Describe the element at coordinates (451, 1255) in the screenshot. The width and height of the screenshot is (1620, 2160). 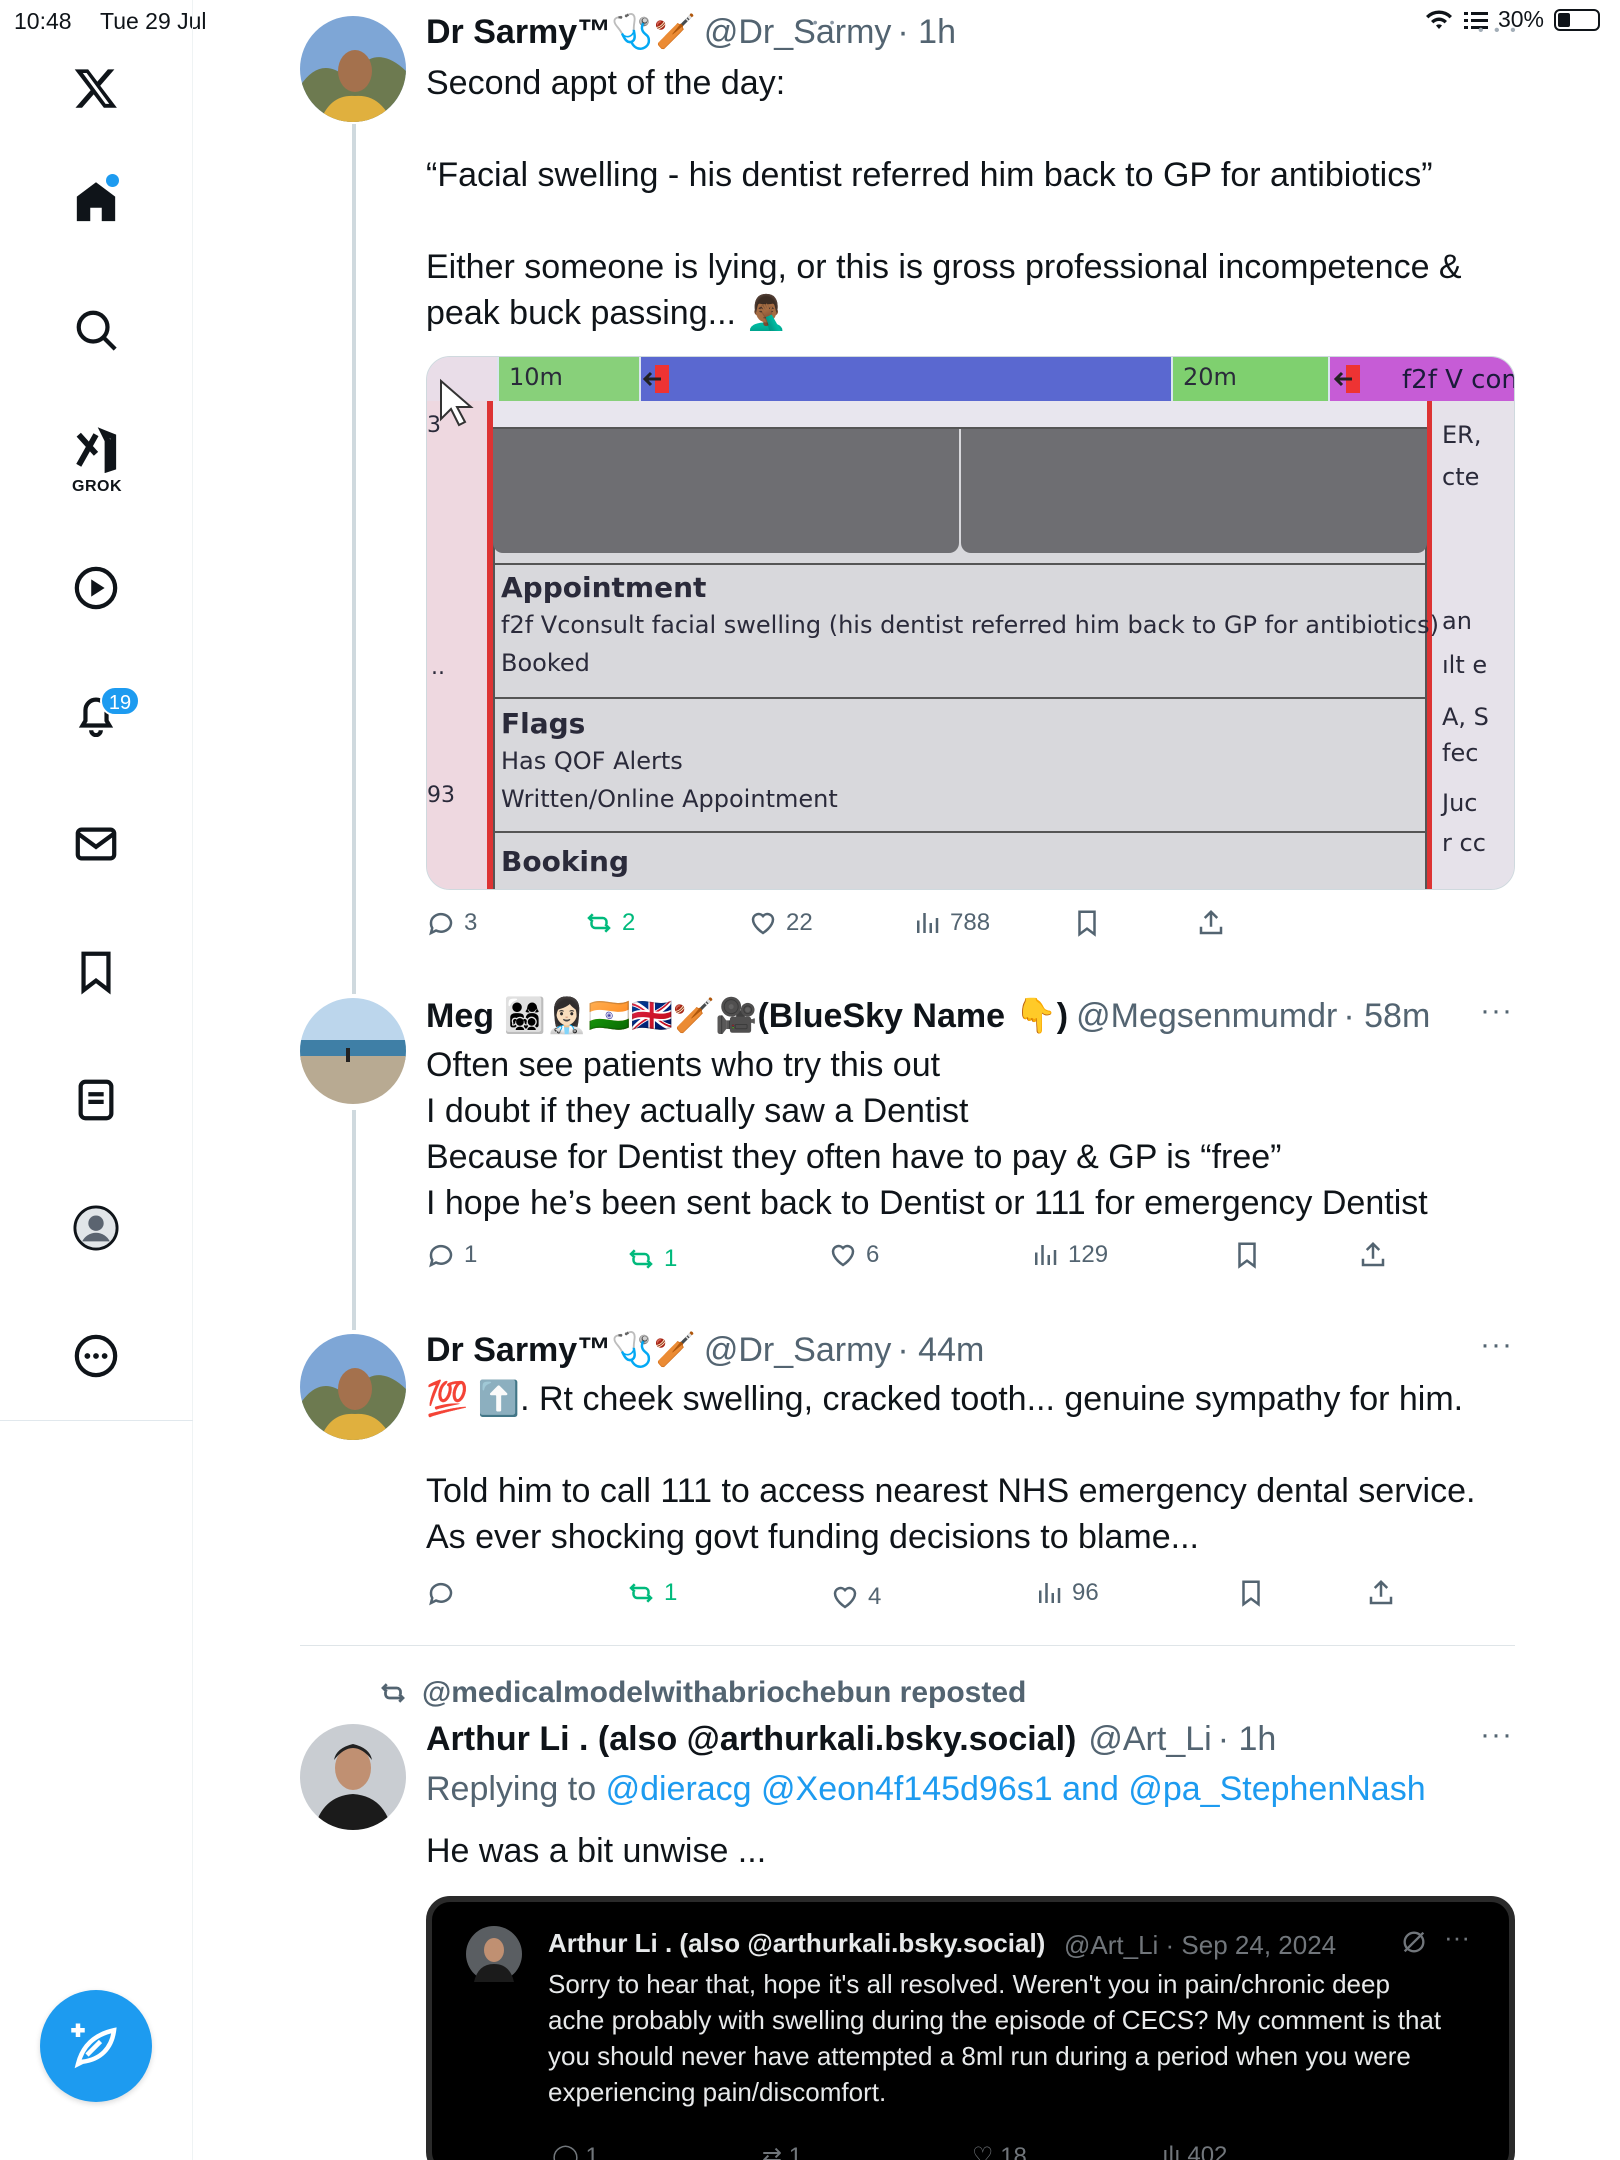
I see `reply-button: 1` at that location.